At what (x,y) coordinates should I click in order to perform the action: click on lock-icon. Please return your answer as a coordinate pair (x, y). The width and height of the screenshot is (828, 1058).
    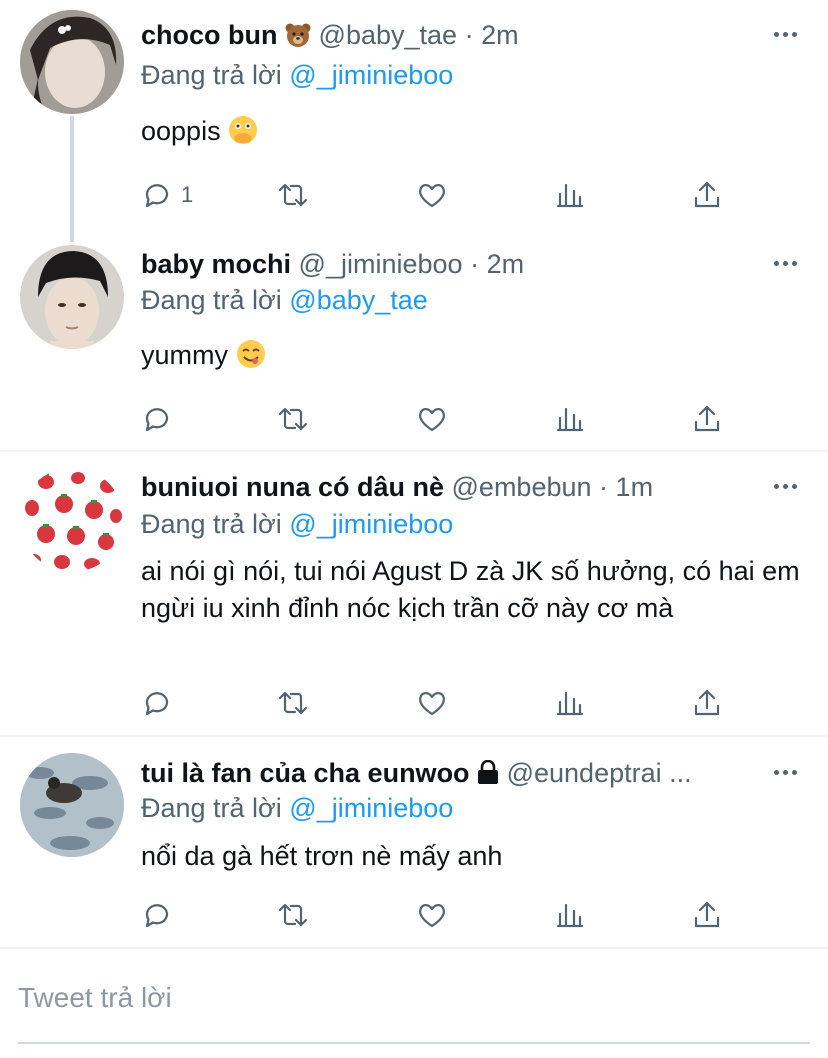
    Looking at the image, I should click on (488, 771).